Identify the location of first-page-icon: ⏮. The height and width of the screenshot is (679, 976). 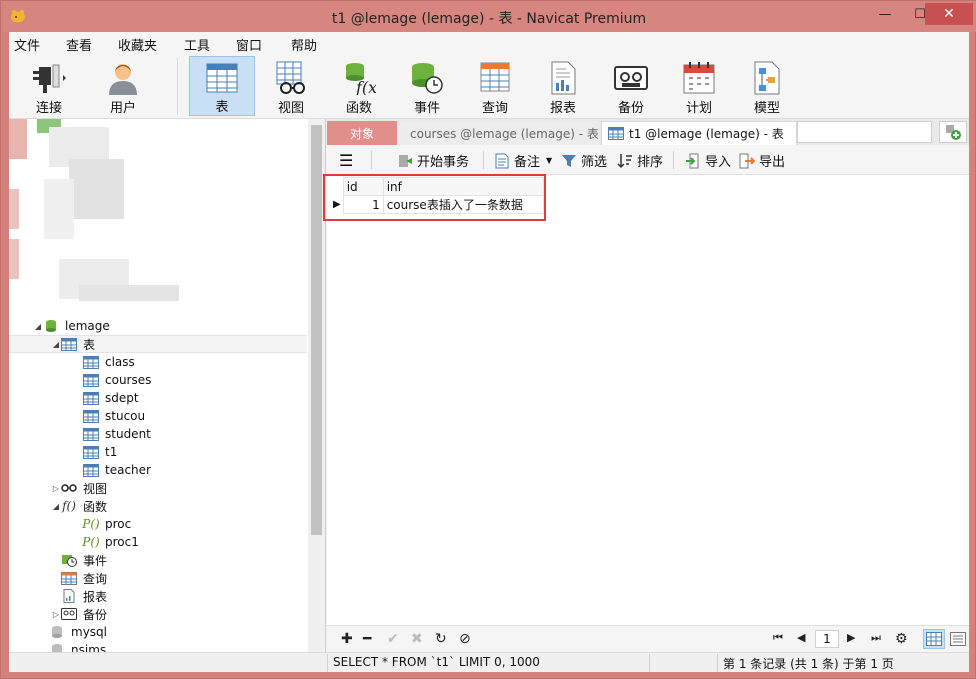
(778, 638).